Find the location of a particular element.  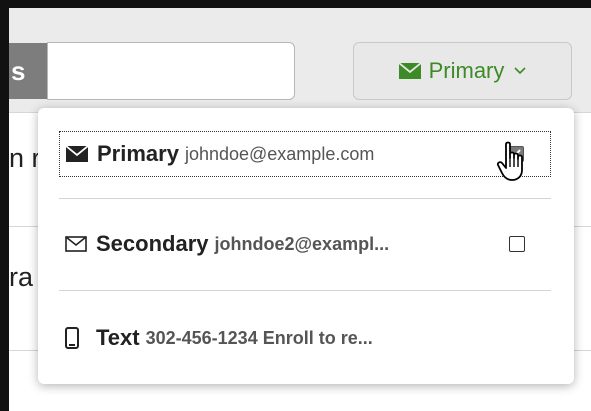

primary-contact-button: Primary is located at coordinates (462, 71).